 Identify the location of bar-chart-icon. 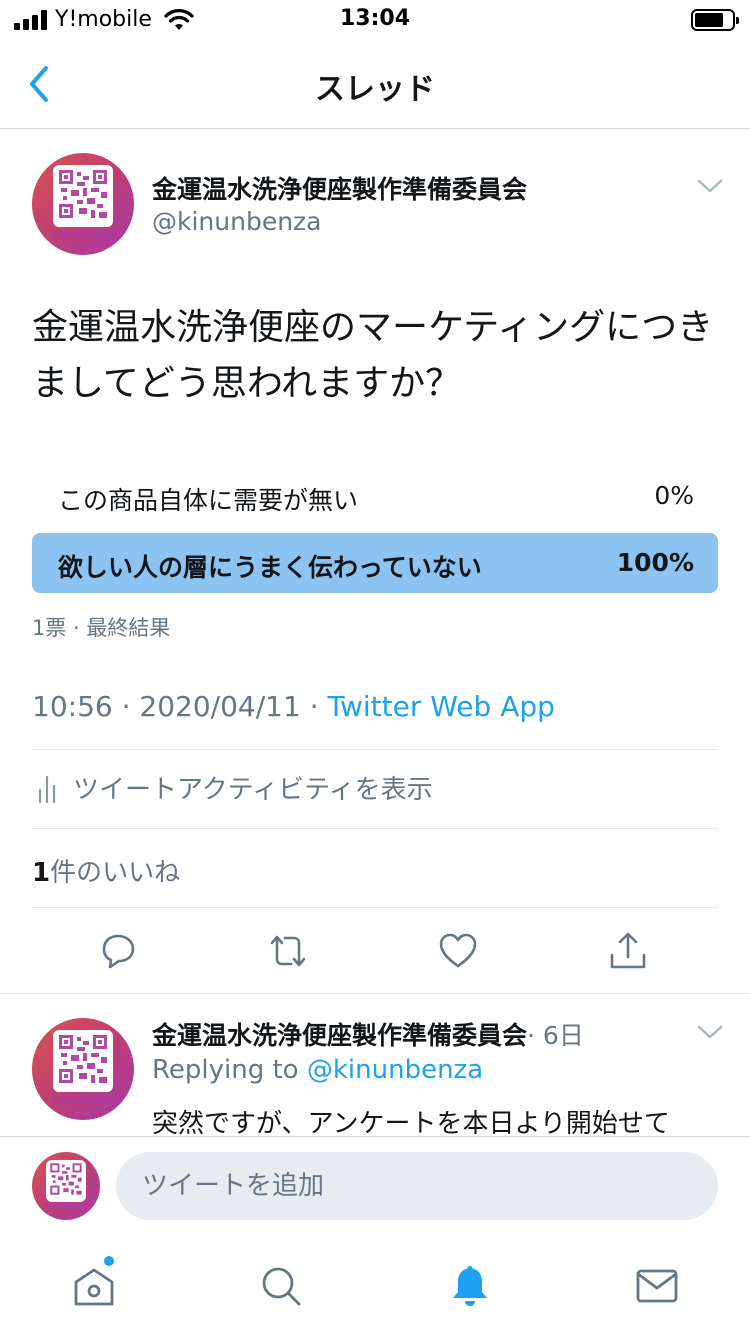
(47, 789).